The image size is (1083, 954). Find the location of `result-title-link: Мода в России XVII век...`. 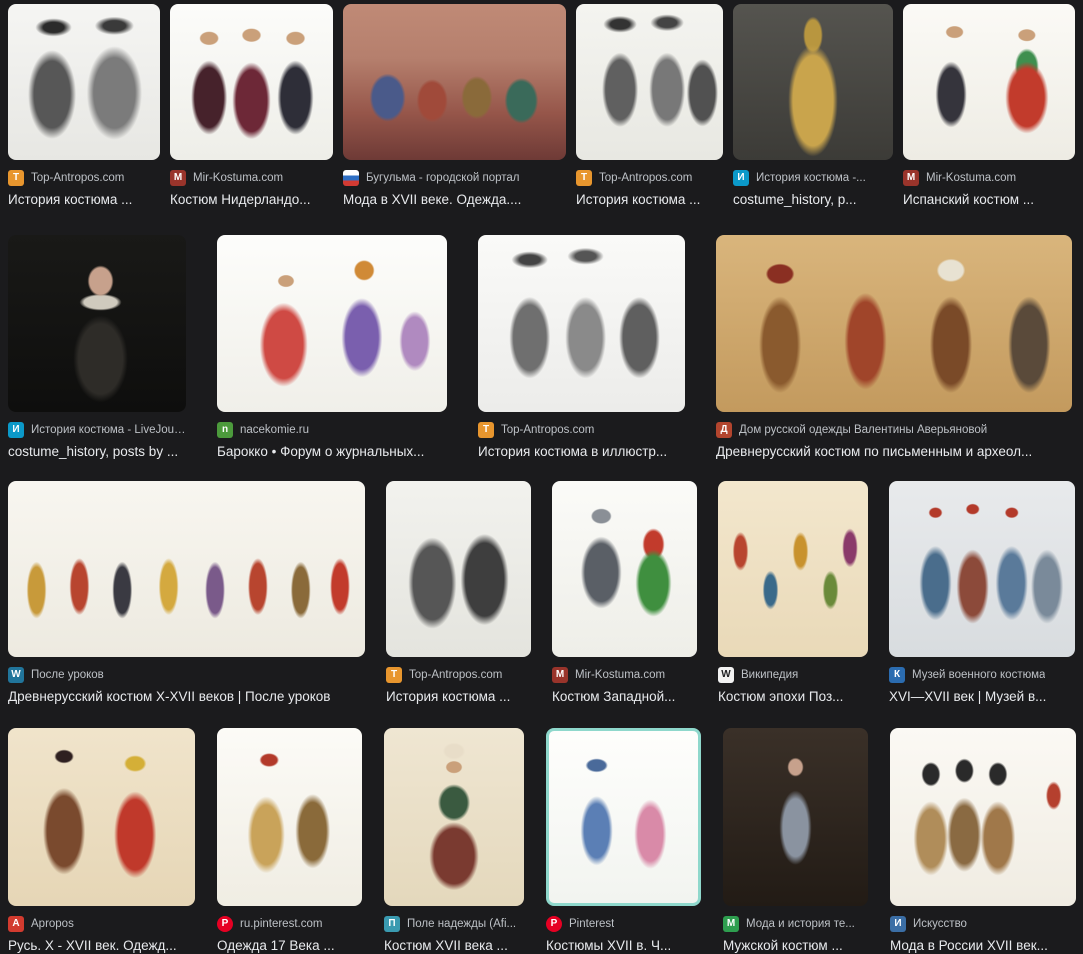

result-title-link: Мода в России XVII век... is located at coordinates (983, 945).